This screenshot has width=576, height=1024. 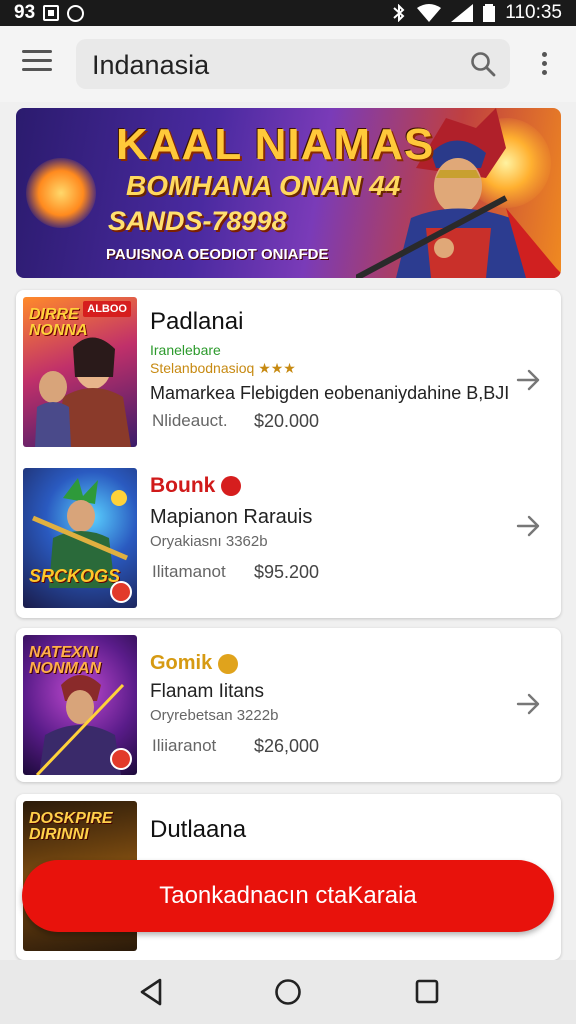 What do you see at coordinates (189, 571) in the screenshot?
I see `price-label: Ilitamanot` at bounding box center [189, 571].